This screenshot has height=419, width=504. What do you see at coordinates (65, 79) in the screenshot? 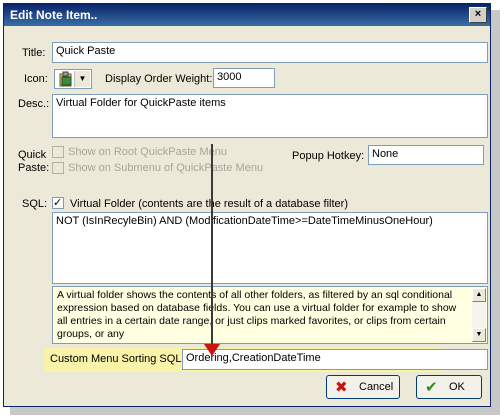
I see `clipboard-icon` at bounding box center [65, 79].